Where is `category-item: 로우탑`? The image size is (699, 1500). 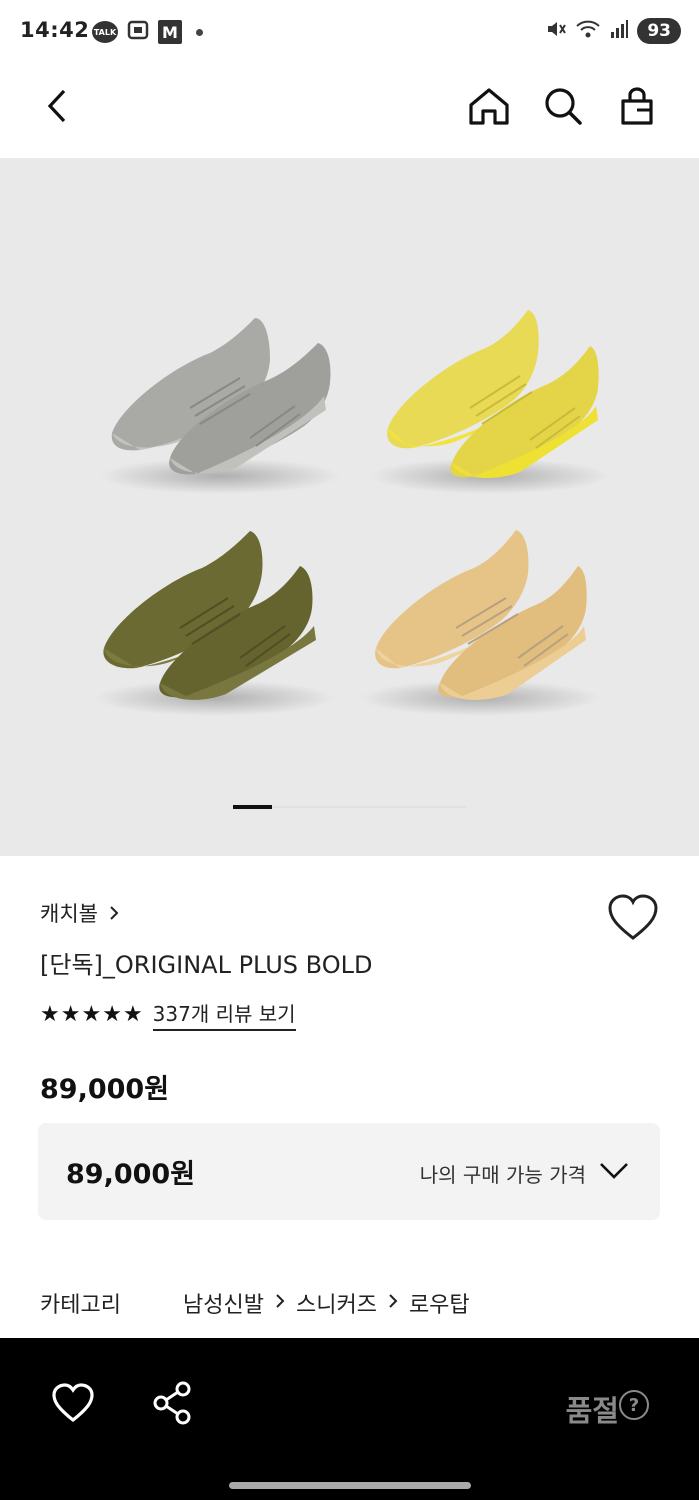
category-item: 로우탑 is located at coordinates (439, 1303).